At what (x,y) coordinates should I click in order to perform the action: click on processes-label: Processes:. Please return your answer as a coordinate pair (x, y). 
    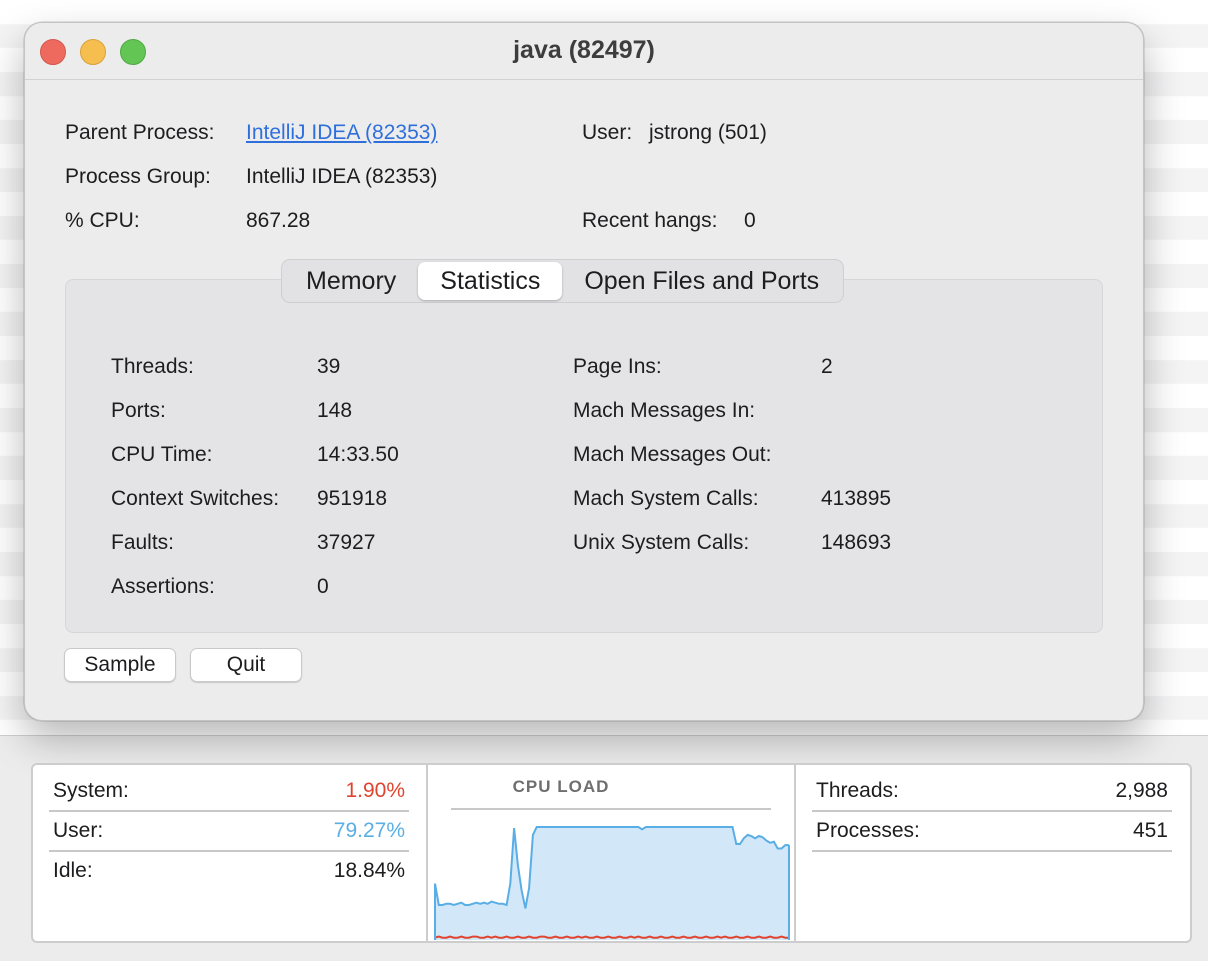
    Looking at the image, I should click on (868, 830).